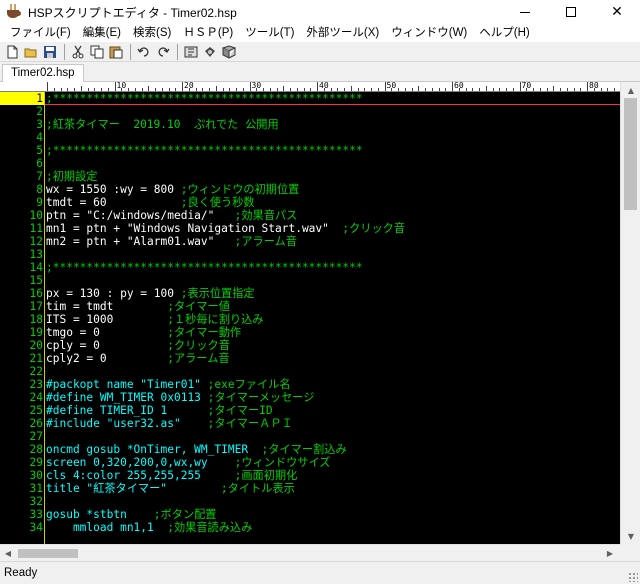 The width and height of the screenshot is (640, 584). I want to click on line-number: 23, so click(36, 384).